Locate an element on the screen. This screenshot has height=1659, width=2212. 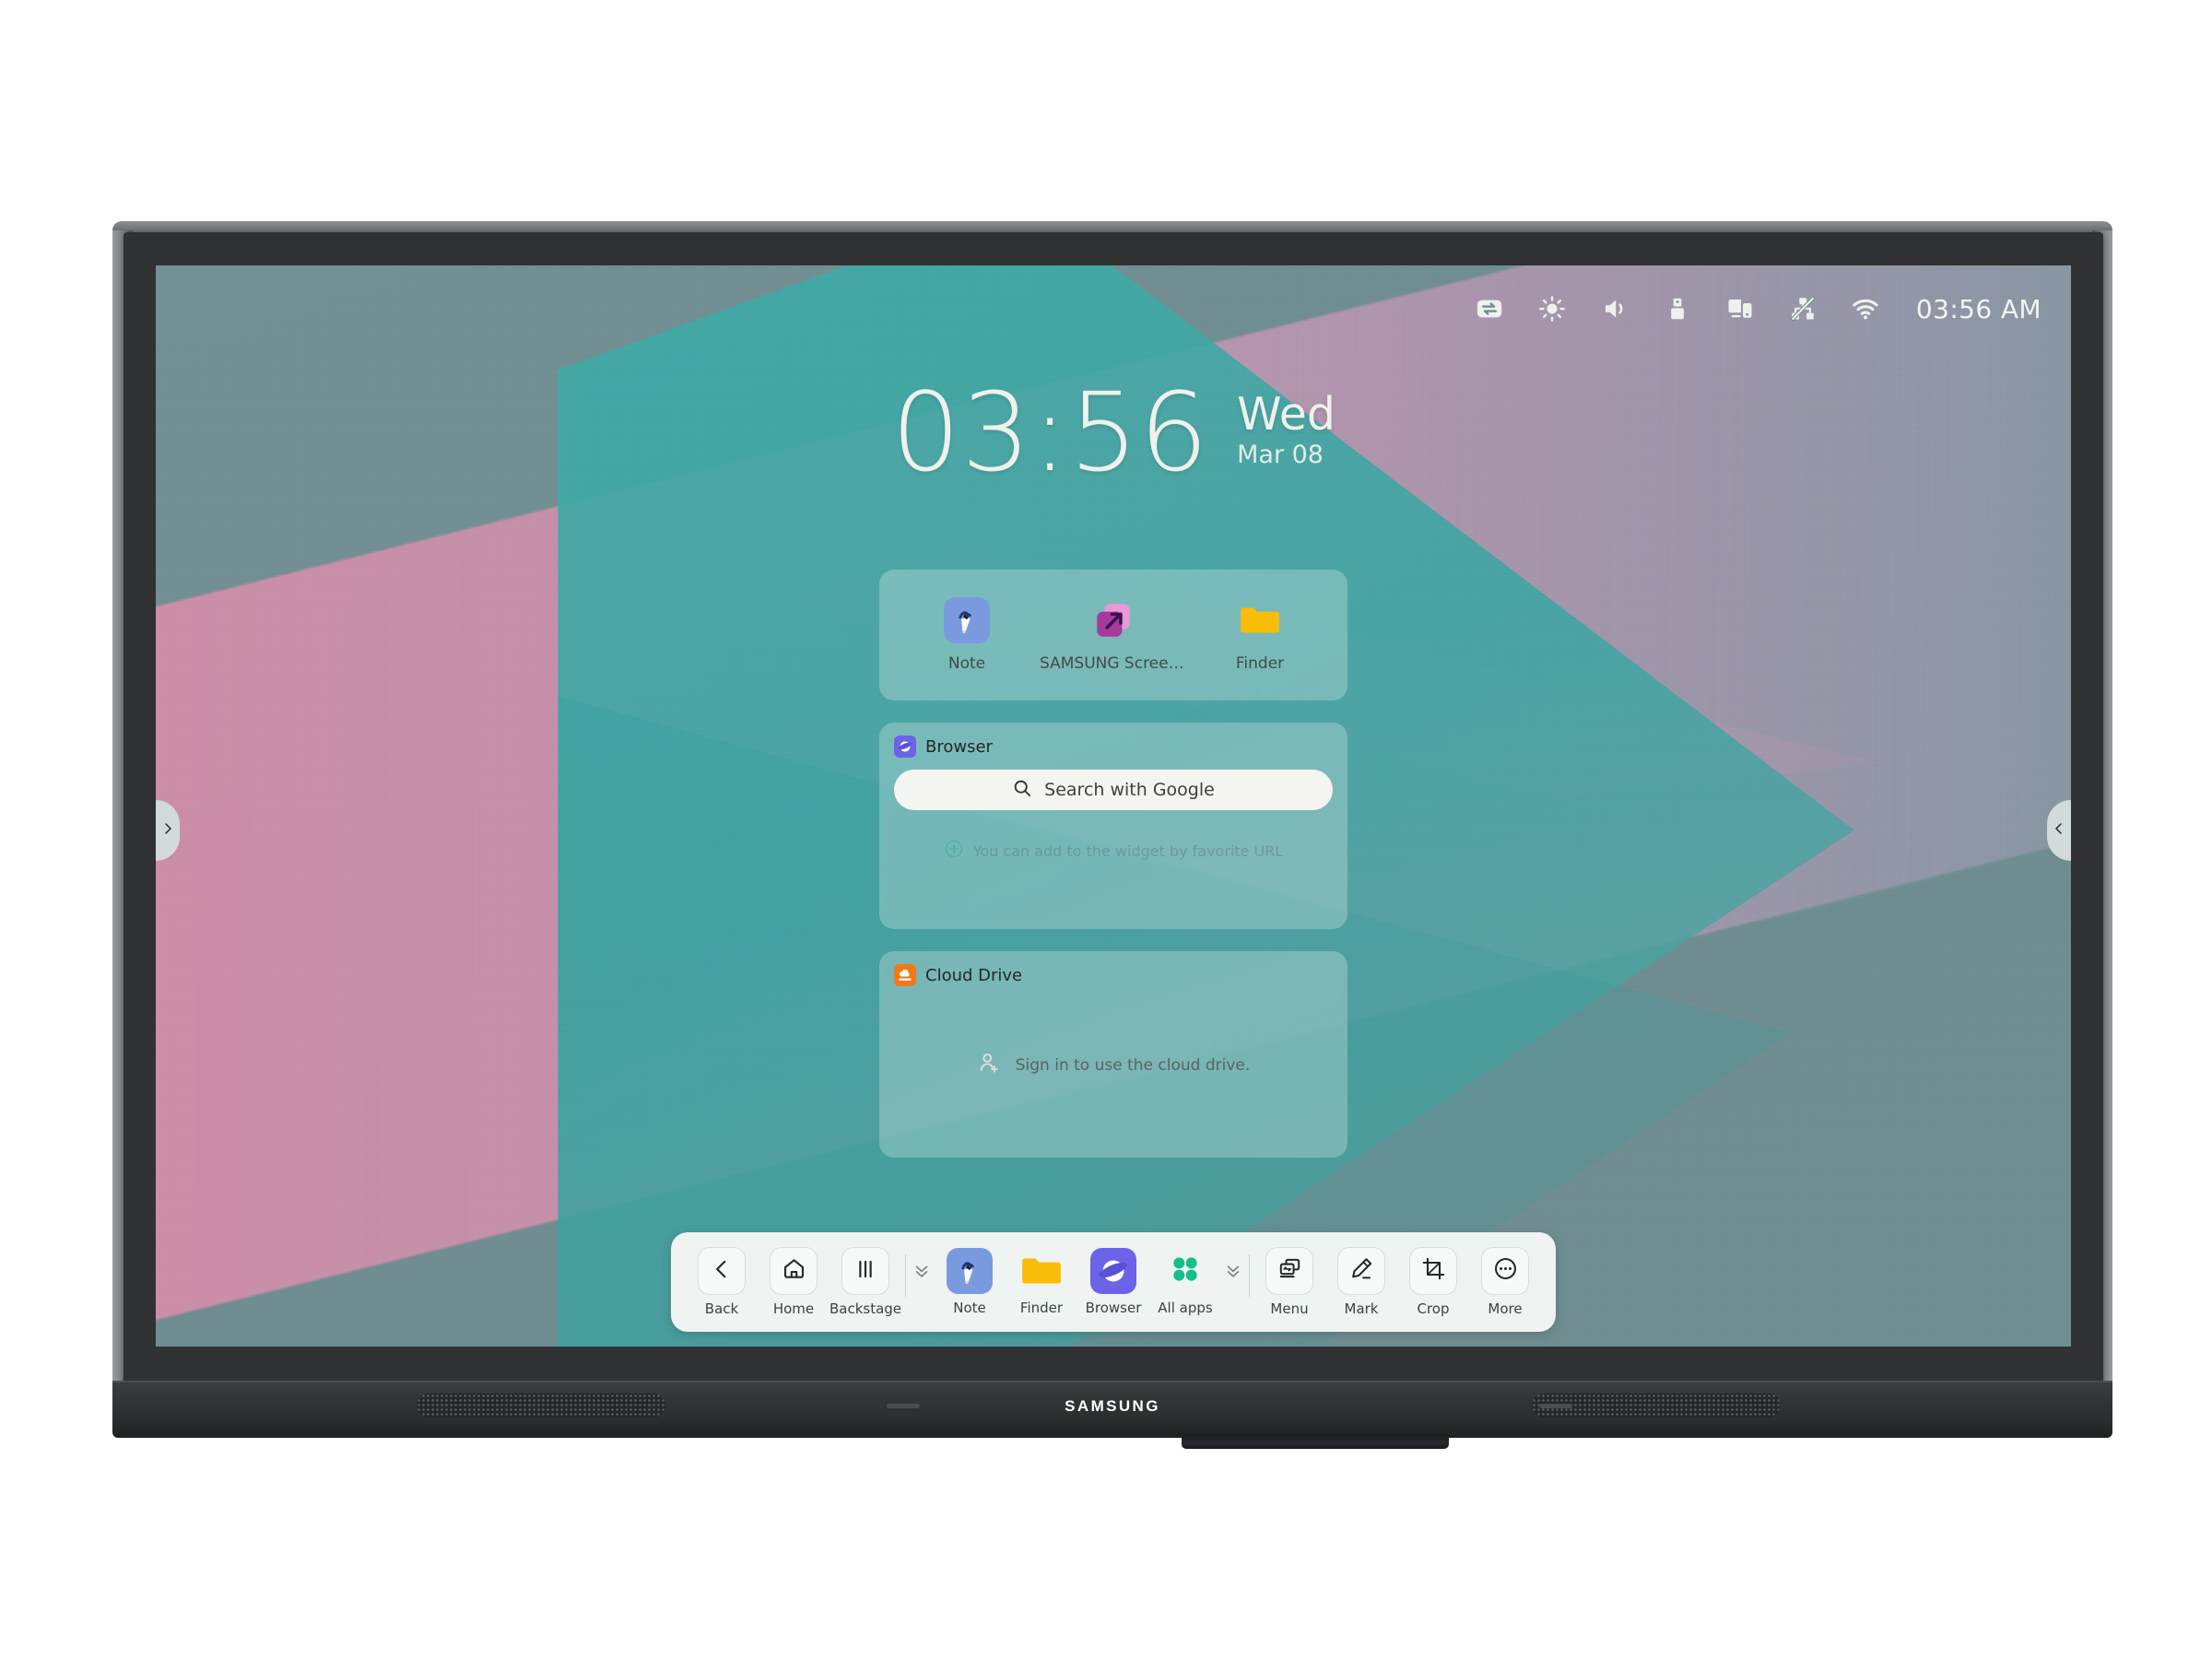
taskbar-all-apps-button: All apps is located at coordinates (1185, 1282).